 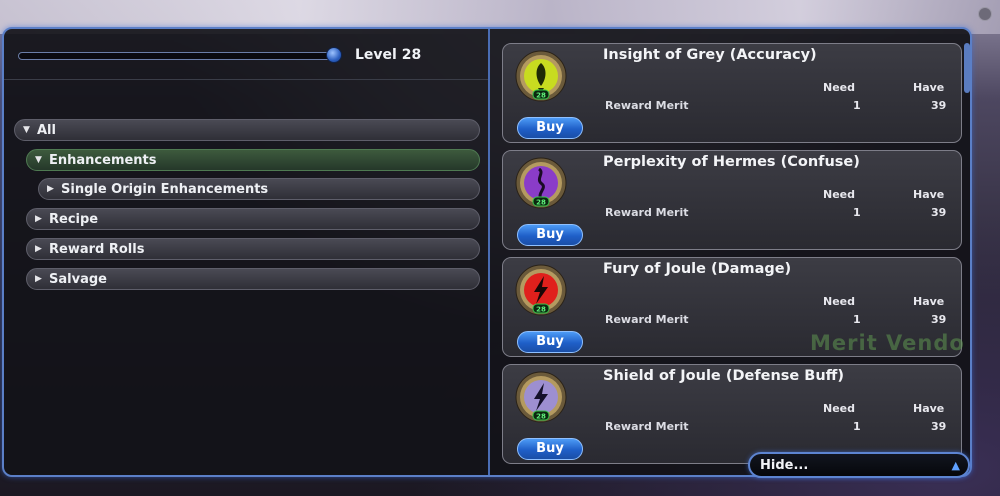 What do you see at coordinates (541, 290) in the screenshot?
I see `damage-enhancement-icon: 28` at bounding box center [541, 290].